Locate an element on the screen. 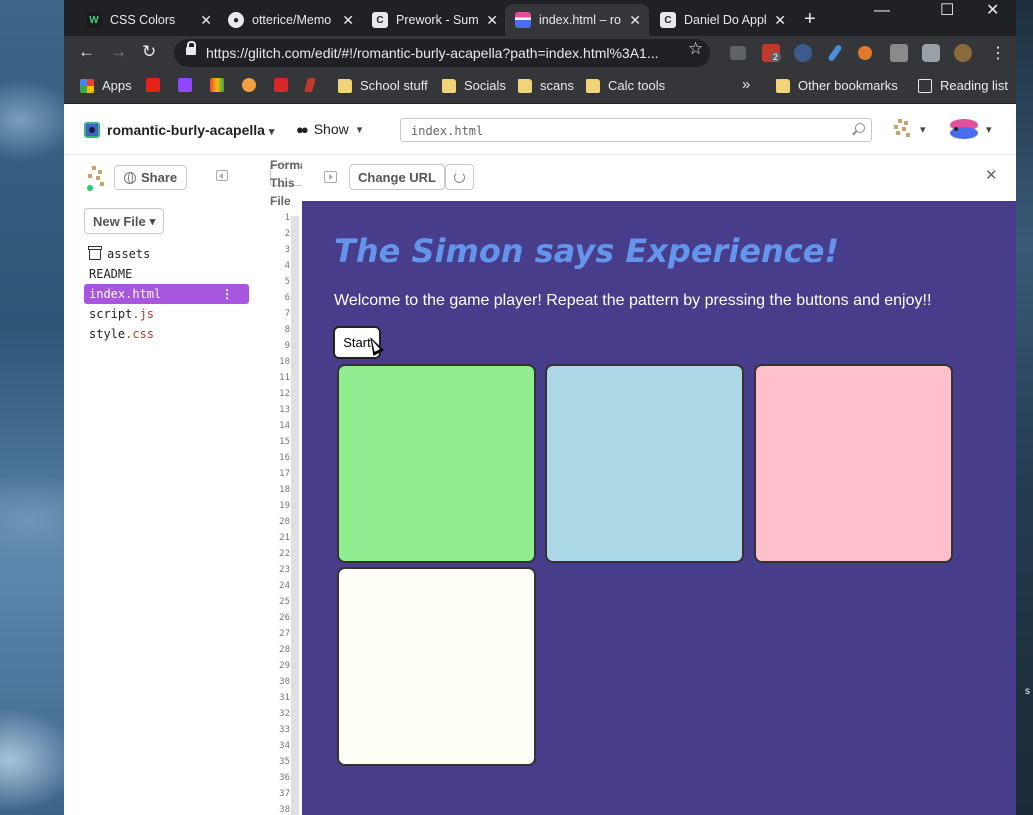 Image resolution: width=1033 pixels, height=815 pixels. bookmark-label: scans is located at coordinates (557, 85).